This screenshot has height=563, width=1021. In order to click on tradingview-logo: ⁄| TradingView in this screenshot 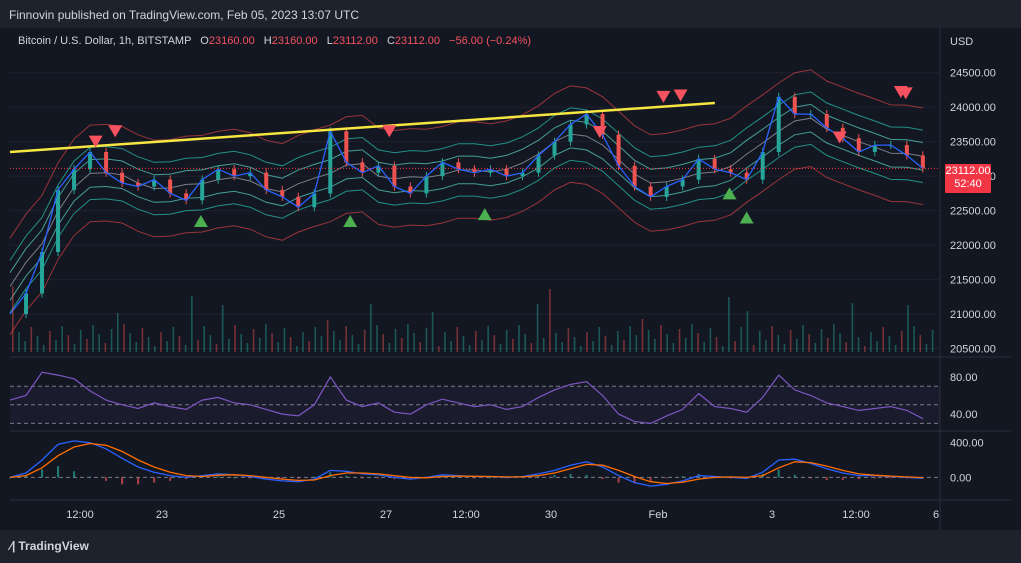, I will do `click(49, 546)`.